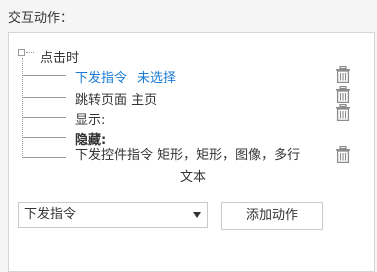  What do you see at coordinates (157, 78) in the screenshot?
I see `action-value: 未选择` at bounding box center [157, 78].